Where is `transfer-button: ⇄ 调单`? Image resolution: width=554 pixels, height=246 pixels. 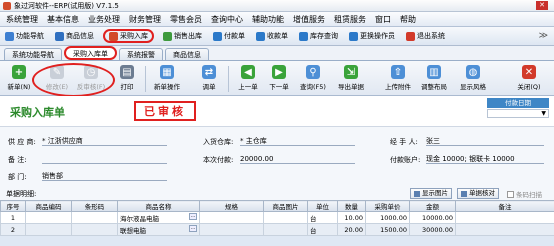 transfer-button: ⇄ 调单 is located at coordinates (209, 79).